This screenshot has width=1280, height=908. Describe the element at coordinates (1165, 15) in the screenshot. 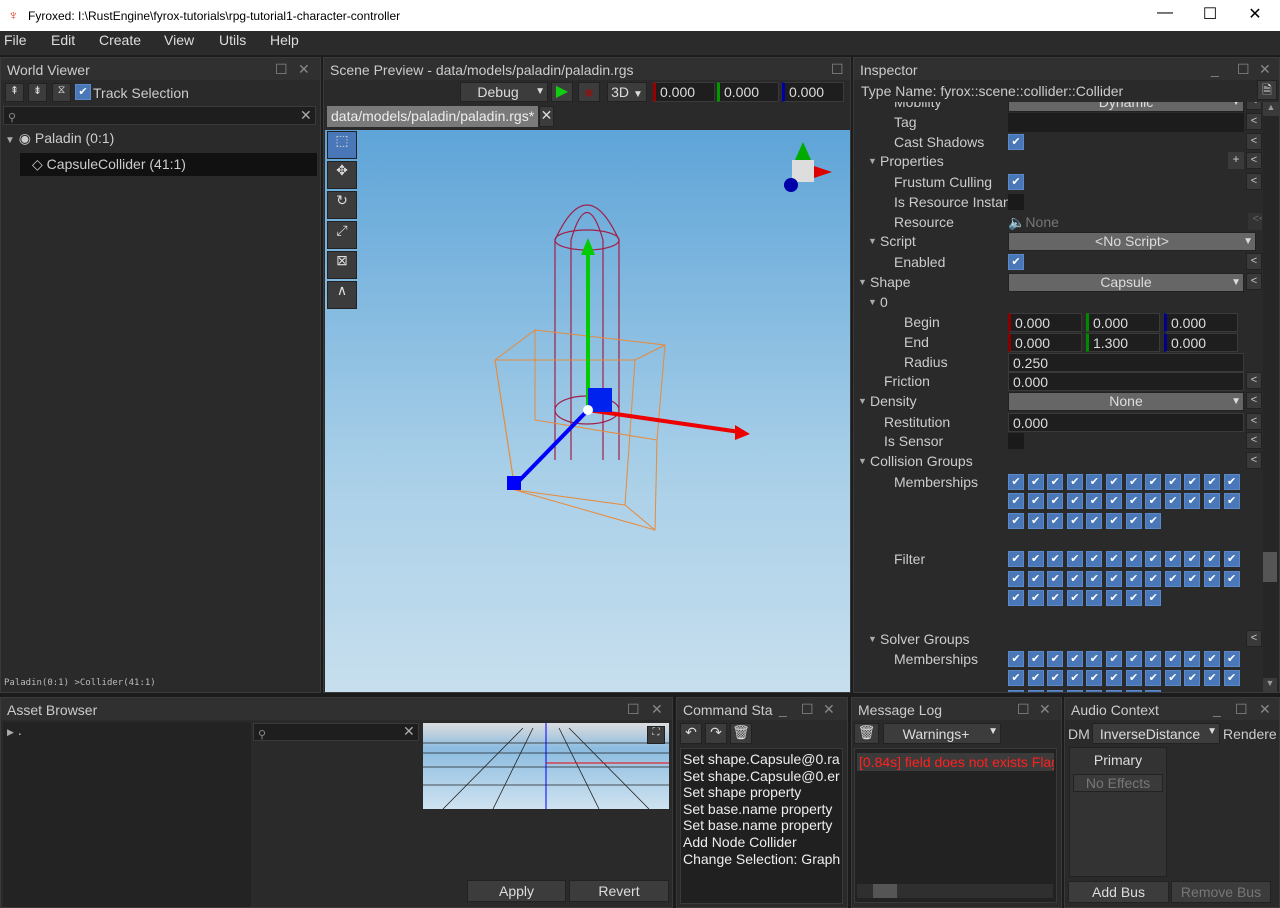

I see `minimize-button: —` at that location.